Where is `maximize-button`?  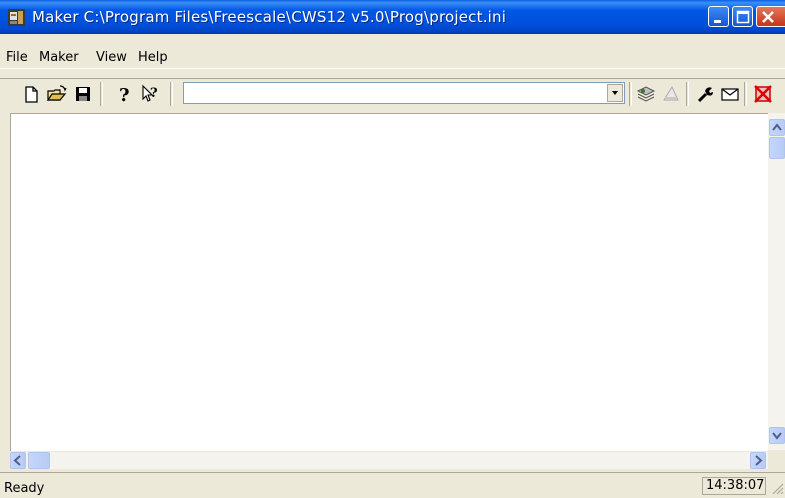
maximize-button is located at coordinates (742, 16).